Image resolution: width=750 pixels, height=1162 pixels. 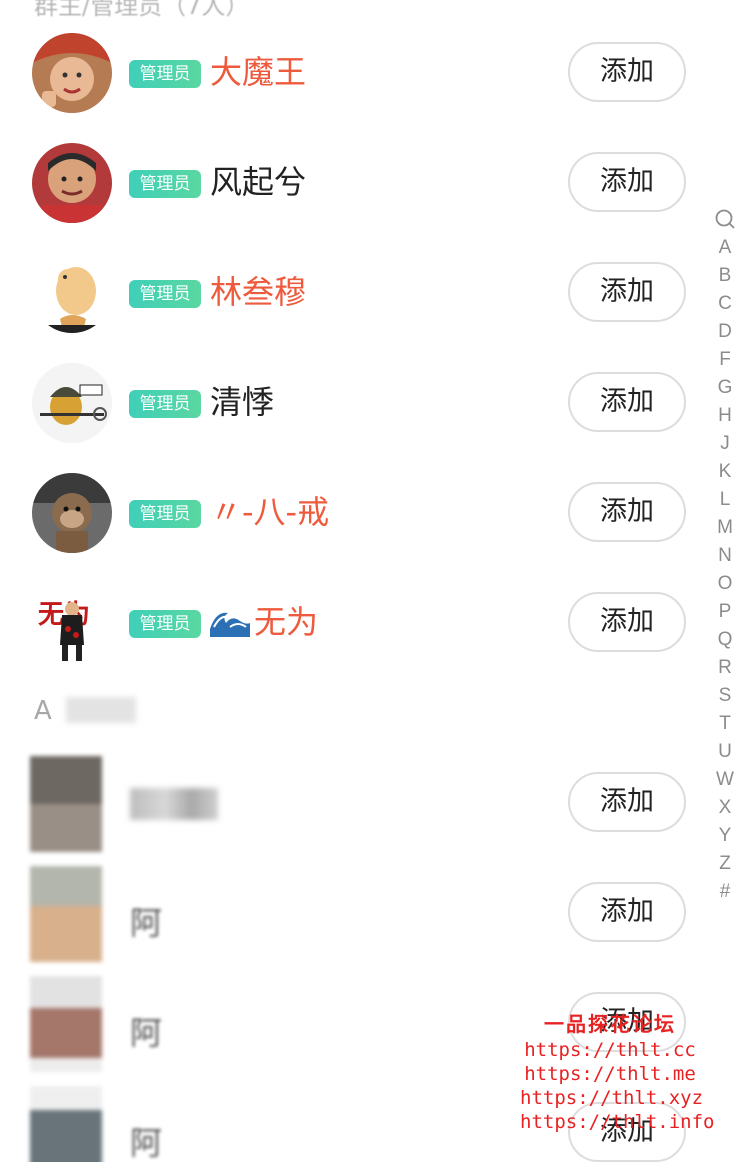 I want to click on member-name: 林叁穆, so click(x=258, y=292).